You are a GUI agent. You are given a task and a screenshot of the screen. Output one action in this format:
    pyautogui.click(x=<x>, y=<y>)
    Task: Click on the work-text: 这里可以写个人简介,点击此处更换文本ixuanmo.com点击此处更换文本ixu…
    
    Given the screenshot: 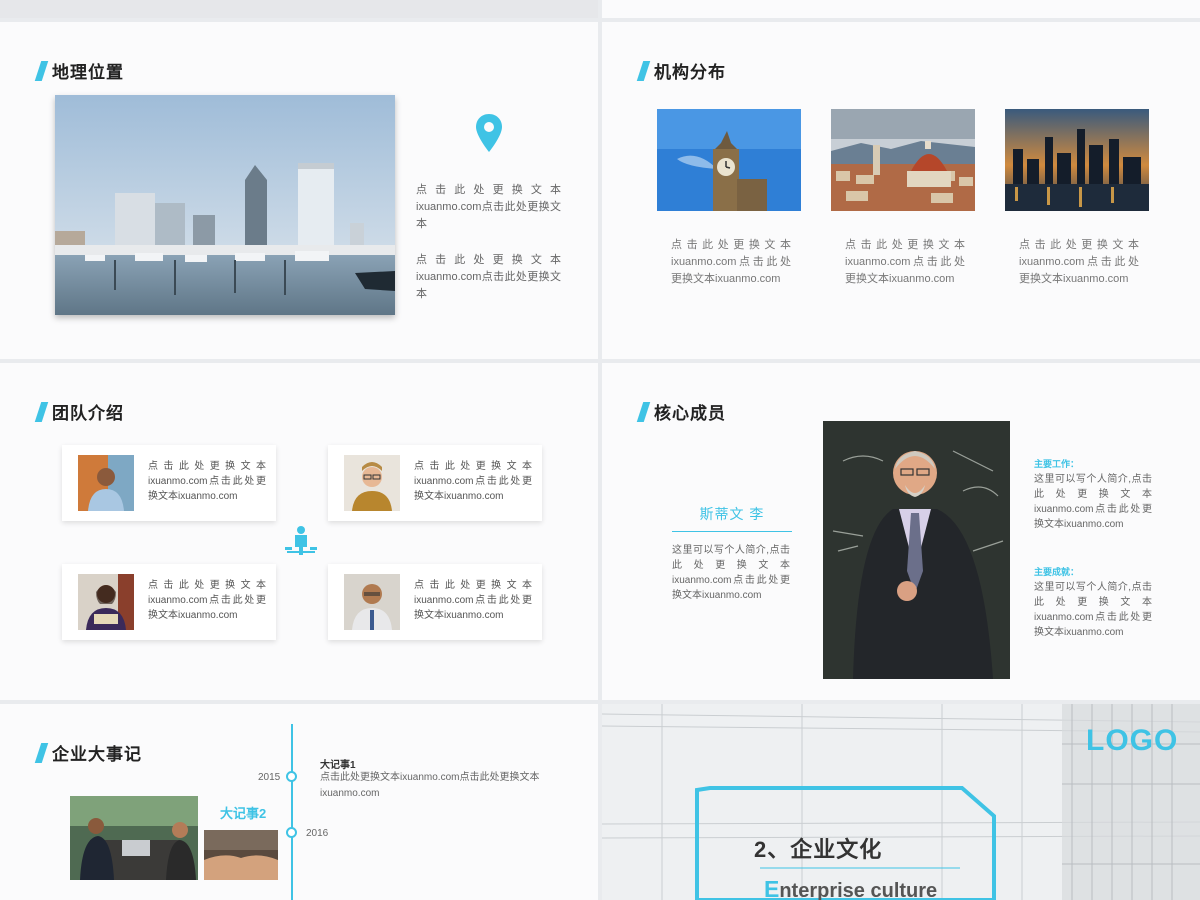 What is the action you would take?
    pyautogui.click(x=1093, y=502)
    